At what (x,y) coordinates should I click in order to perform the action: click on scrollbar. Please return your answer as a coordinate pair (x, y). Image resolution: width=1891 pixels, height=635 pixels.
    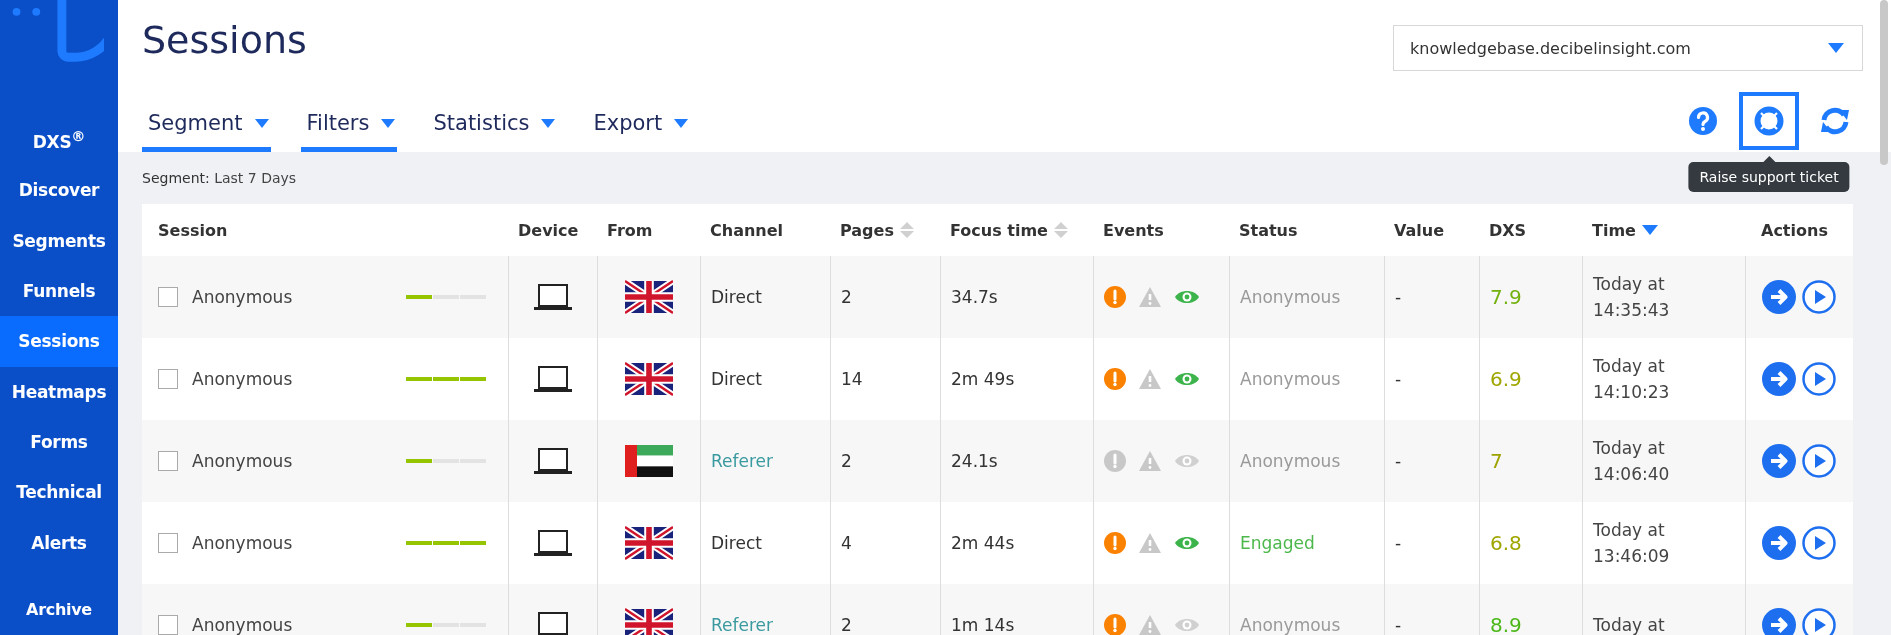
    Looking at the image, I should click on (1884, 82).